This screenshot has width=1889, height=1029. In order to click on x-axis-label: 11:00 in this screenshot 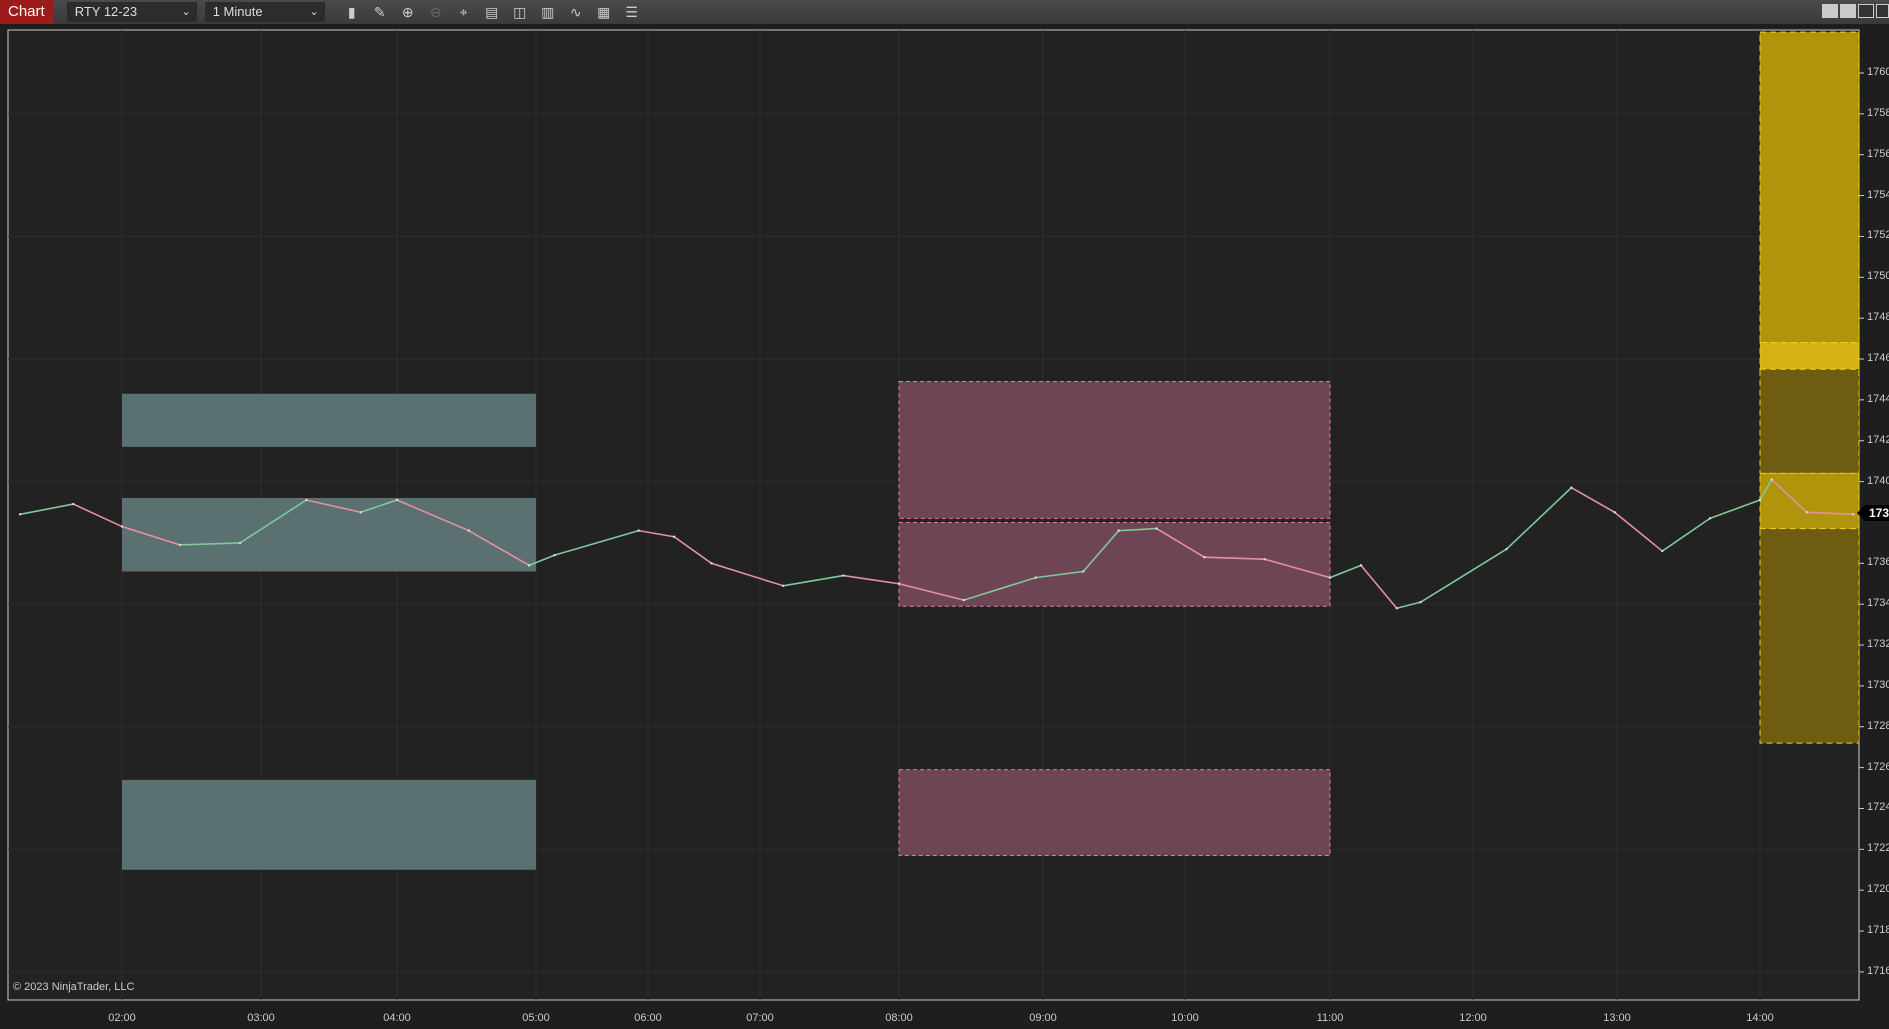, I will do `click(1330, 1018)`.